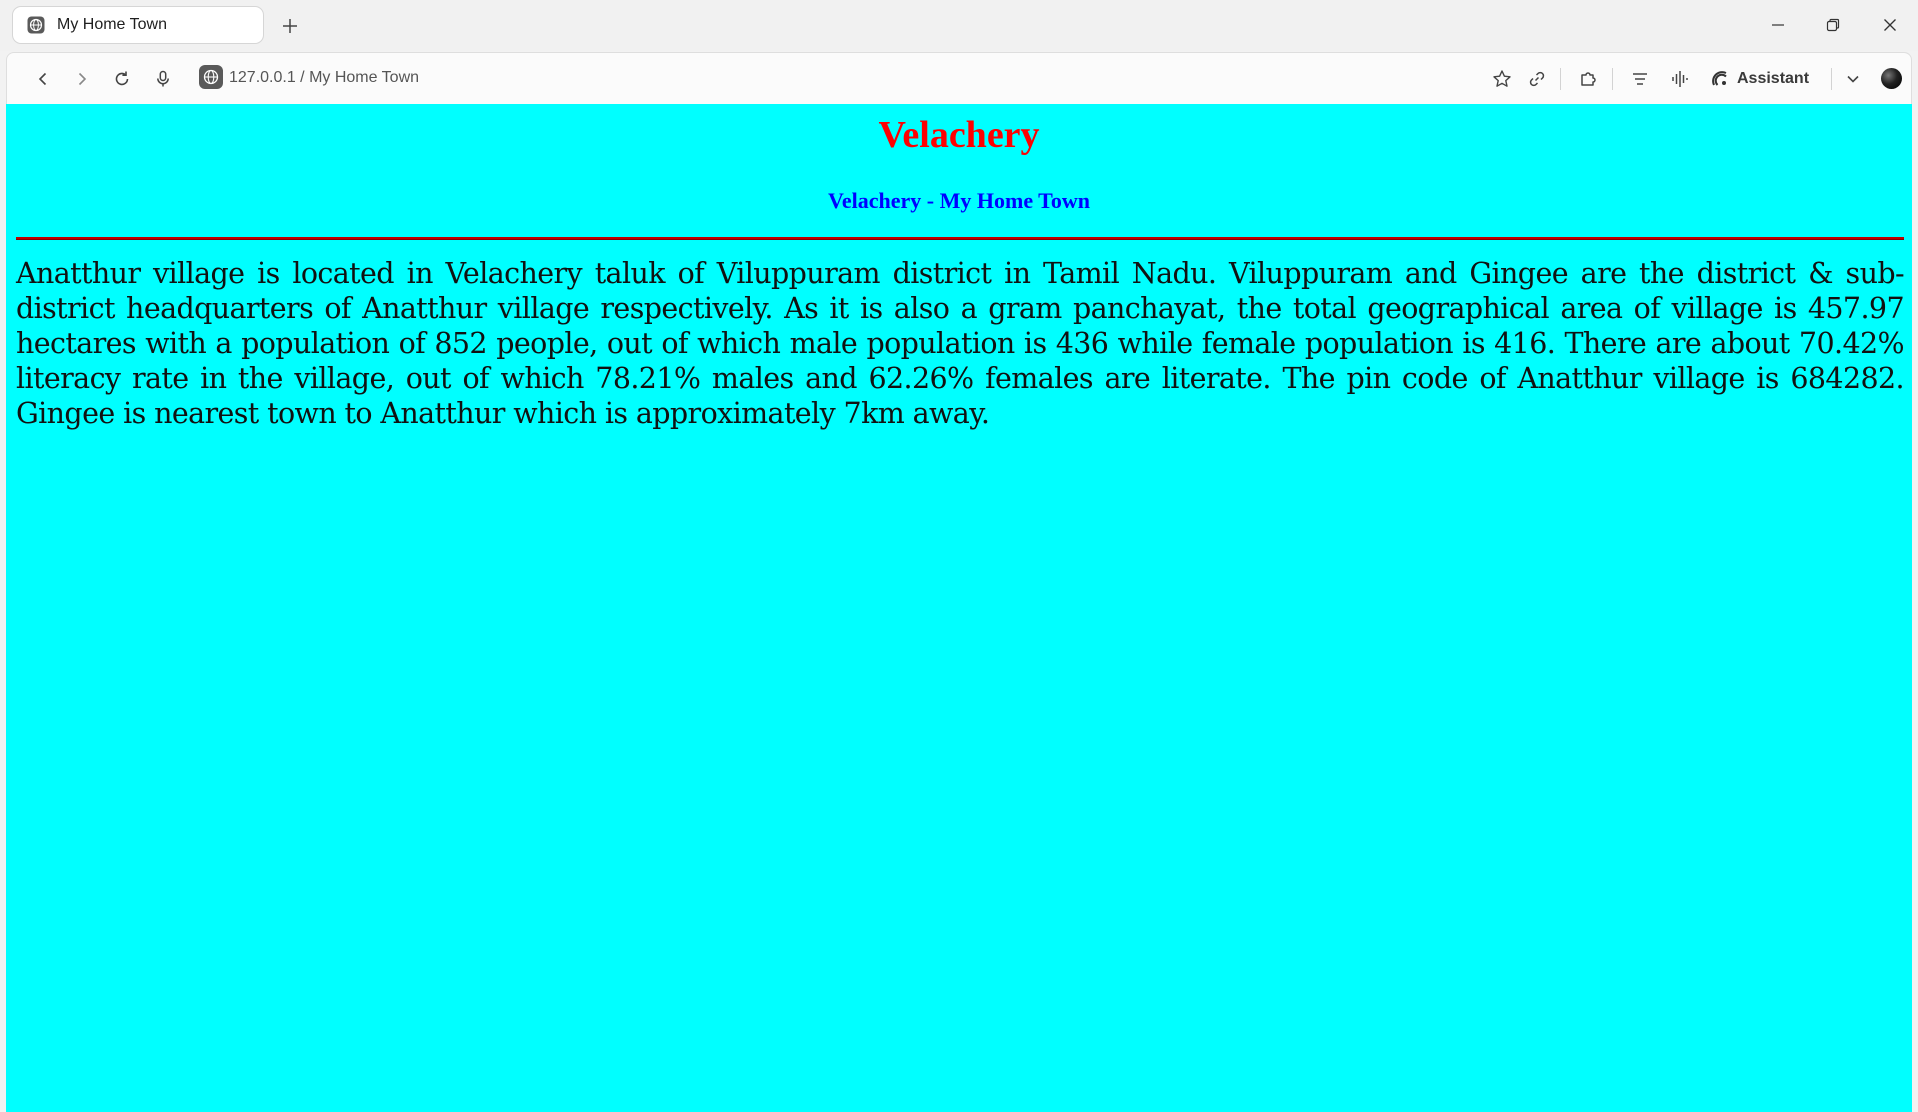 Image resolution: width=1918 pixels, height=1112 pixels. I want to click on reload-icon, so click(122, 78).